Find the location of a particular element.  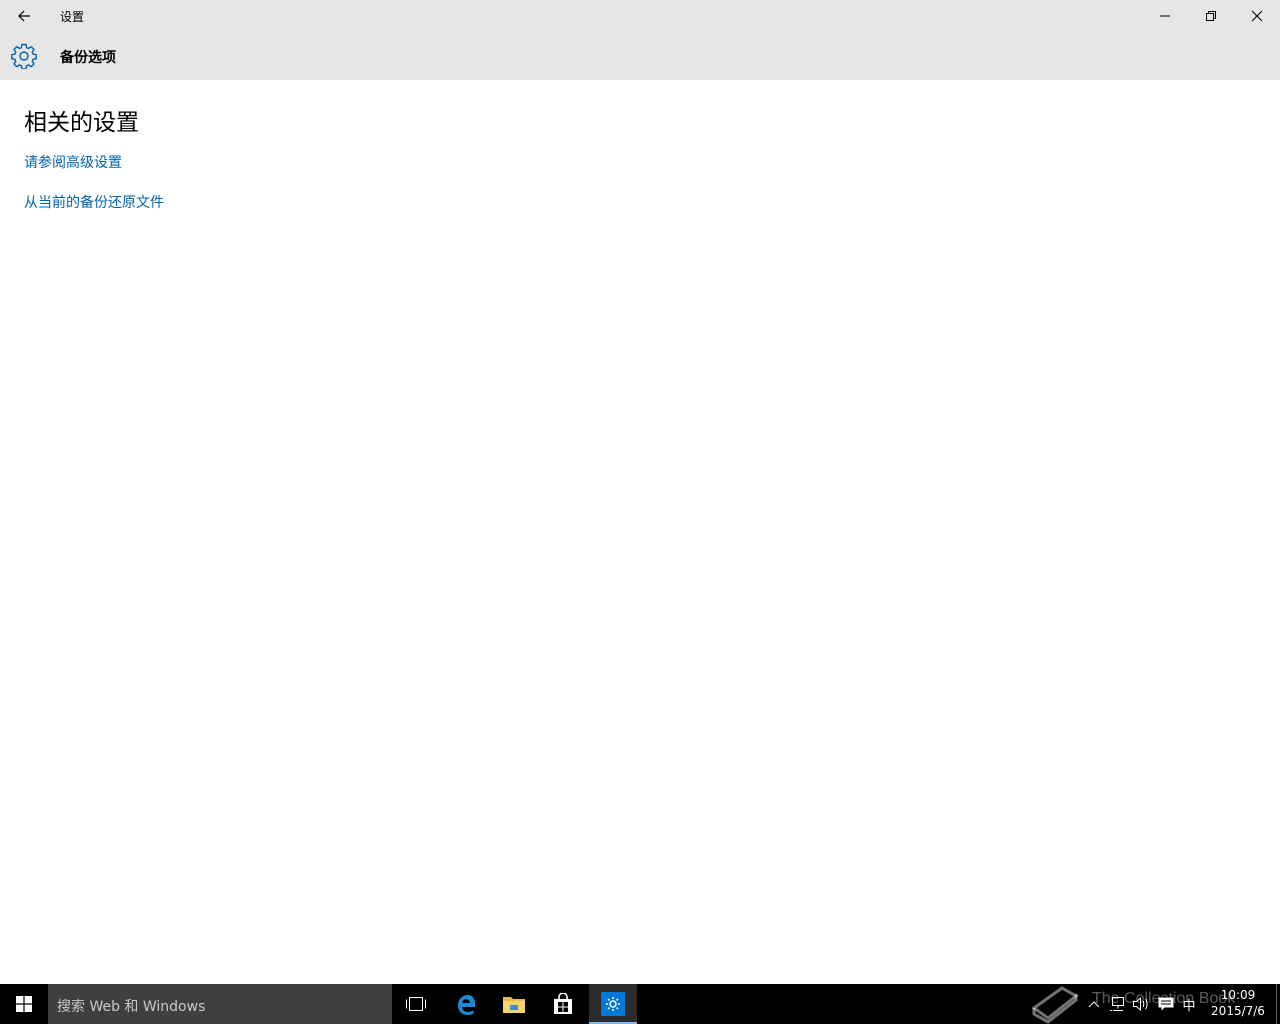

clock-time: 10:09 is located at coordinates (1238, 995).